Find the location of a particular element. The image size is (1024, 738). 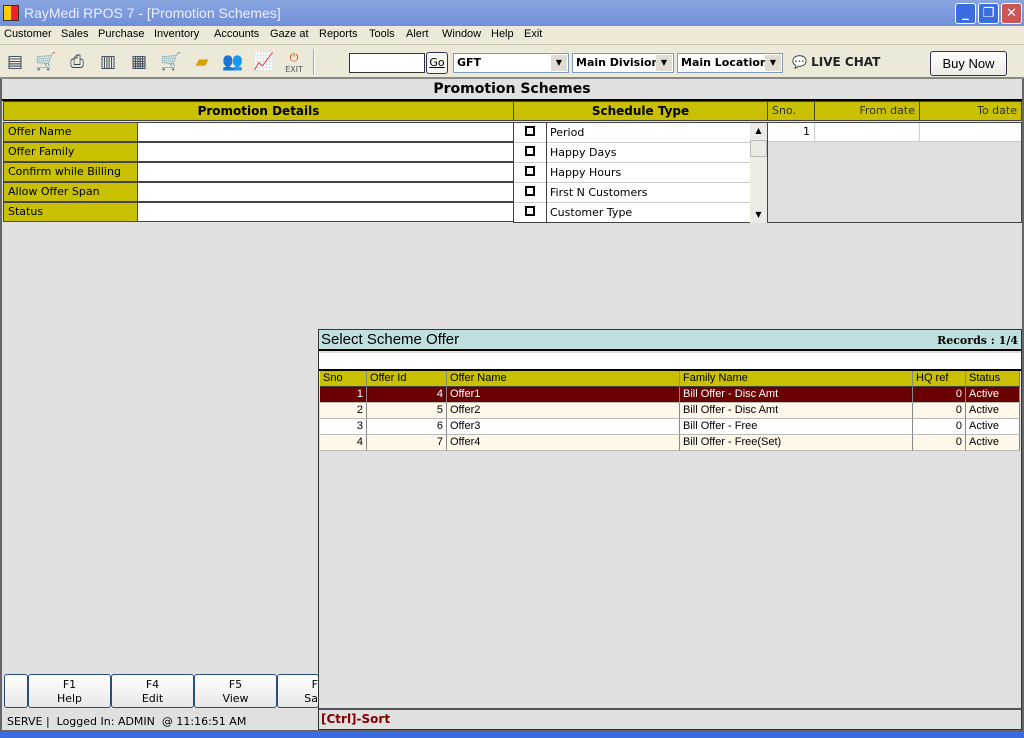

date-row-to is located at coordinates (970, 132).